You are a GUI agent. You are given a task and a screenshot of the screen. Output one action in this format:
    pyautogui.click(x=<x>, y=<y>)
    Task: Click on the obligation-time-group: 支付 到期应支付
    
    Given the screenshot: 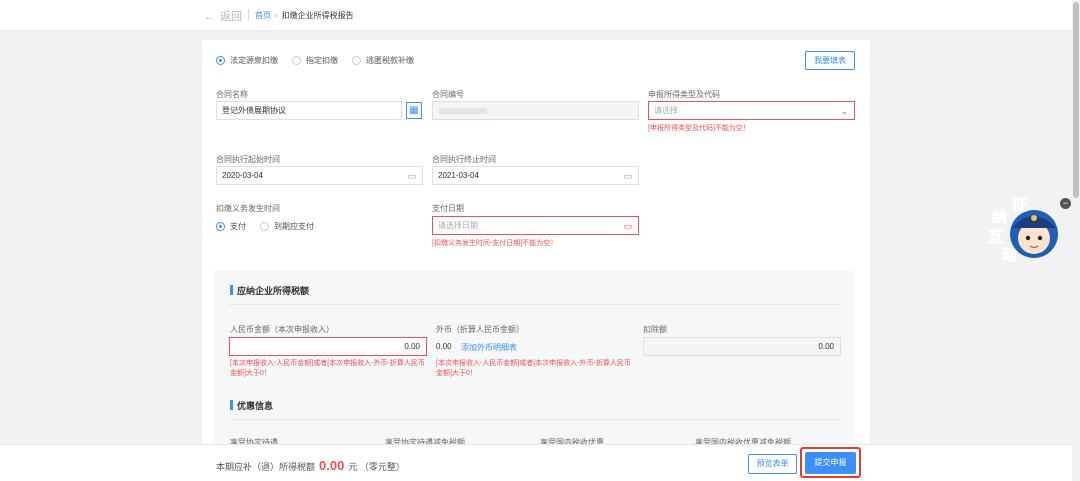 What is the action you would take?
    pyautogui.click(x=272, y=226)
    